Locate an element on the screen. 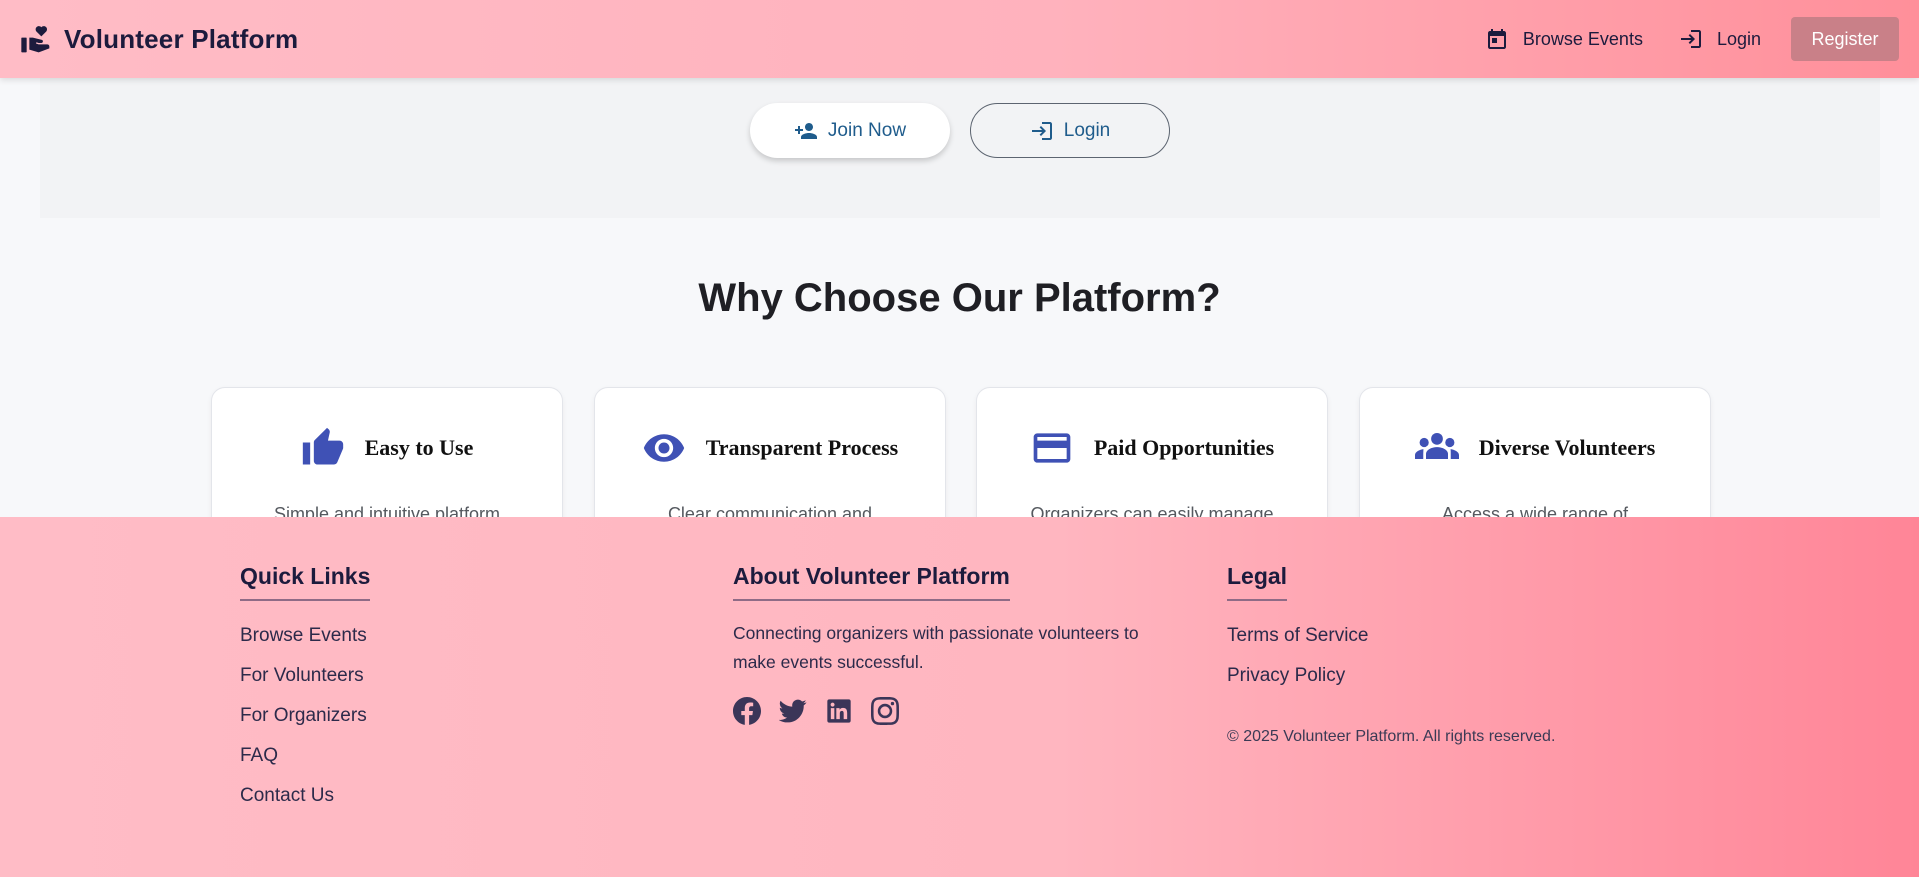 This screenshot has width=1919, height=877. join-now-button: Join Now is located at coordinates (850, 130).